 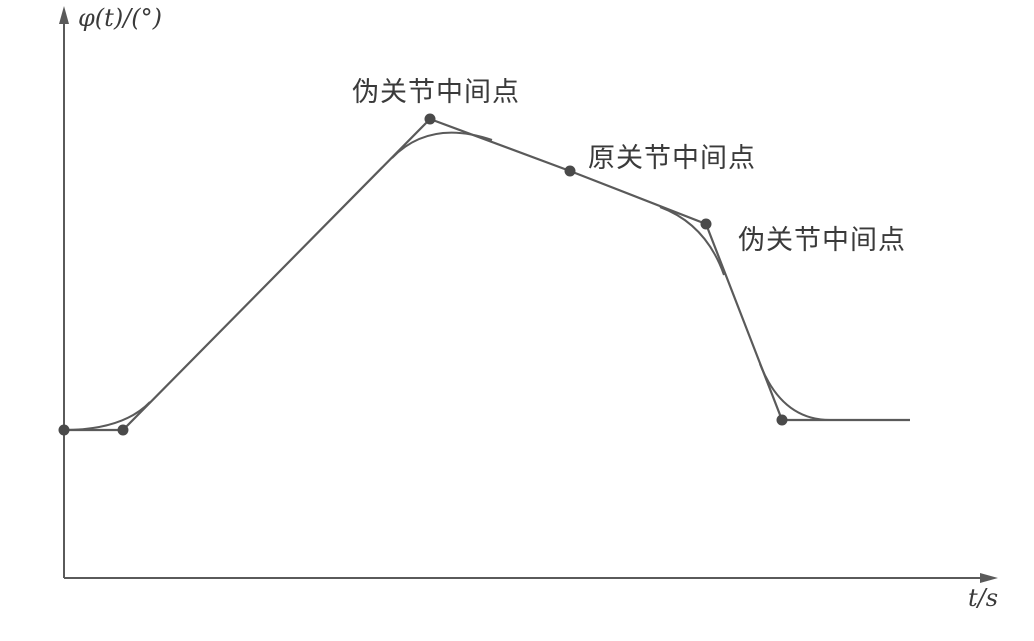 What do you see at coordinates (436, 92) in the screenshot?
I see `annotation-pseudo-via-top: 伪关节中间点` at bounding box center [436, 92].